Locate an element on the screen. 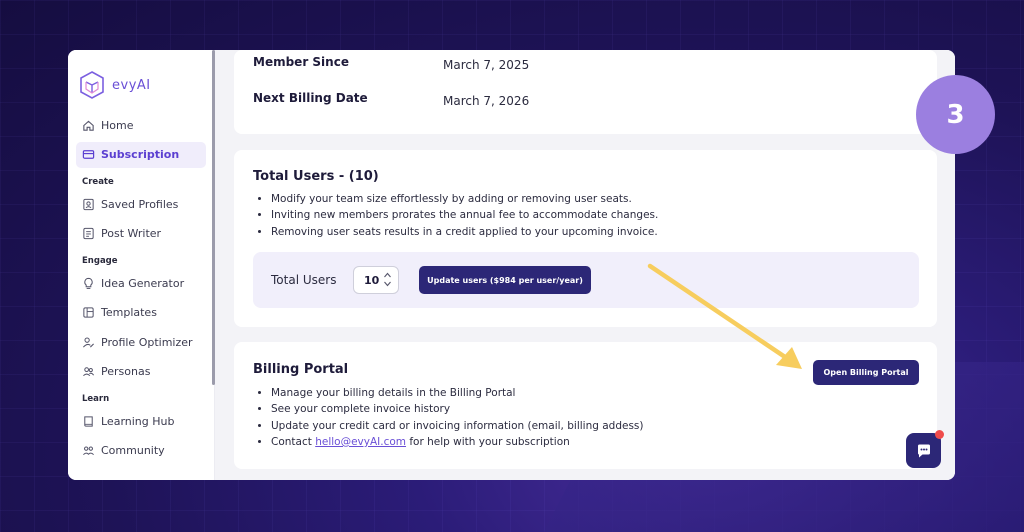  arrow-head is located at coordinates (789, 358).